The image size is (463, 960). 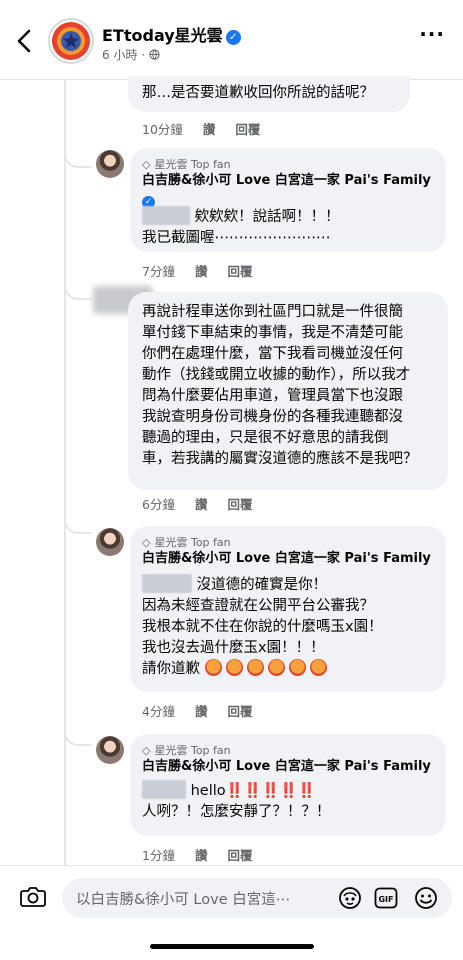 I want to click on comment-text-line: 我根本就不住在你說的什麼嗎玉x園！, so click(x=262, y=627).